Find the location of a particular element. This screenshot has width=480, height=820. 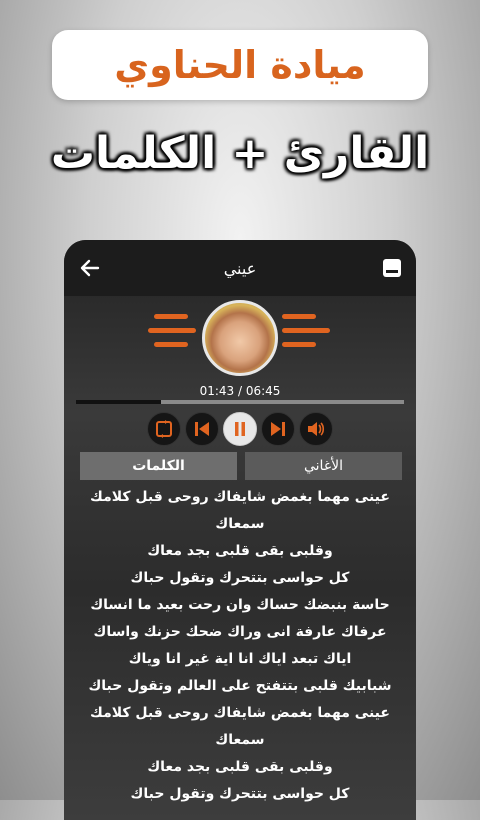

volume-icon is located at coordinates (316, 429).